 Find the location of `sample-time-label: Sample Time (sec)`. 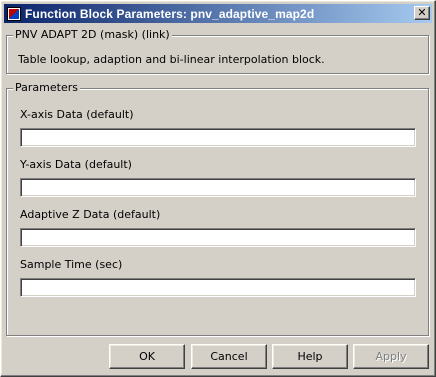

sample-time-label: Sample Time (sec) is located at coordinates (71, 264).